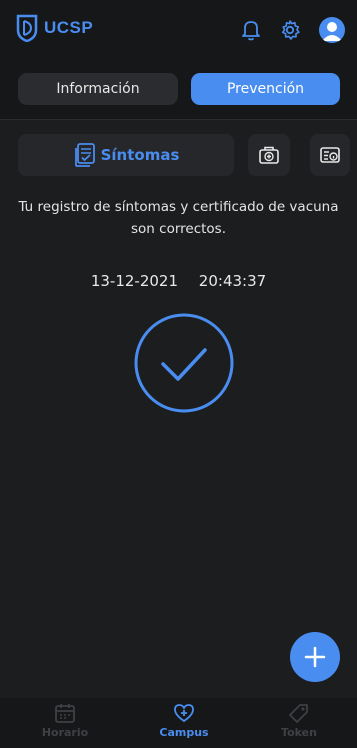 The width and height of the screenshot is (357, 748). What do you see at coordinates (184, 732) in the screenshot?
I see `nav-label-campus: Campus` at bounding box center [184, 732].